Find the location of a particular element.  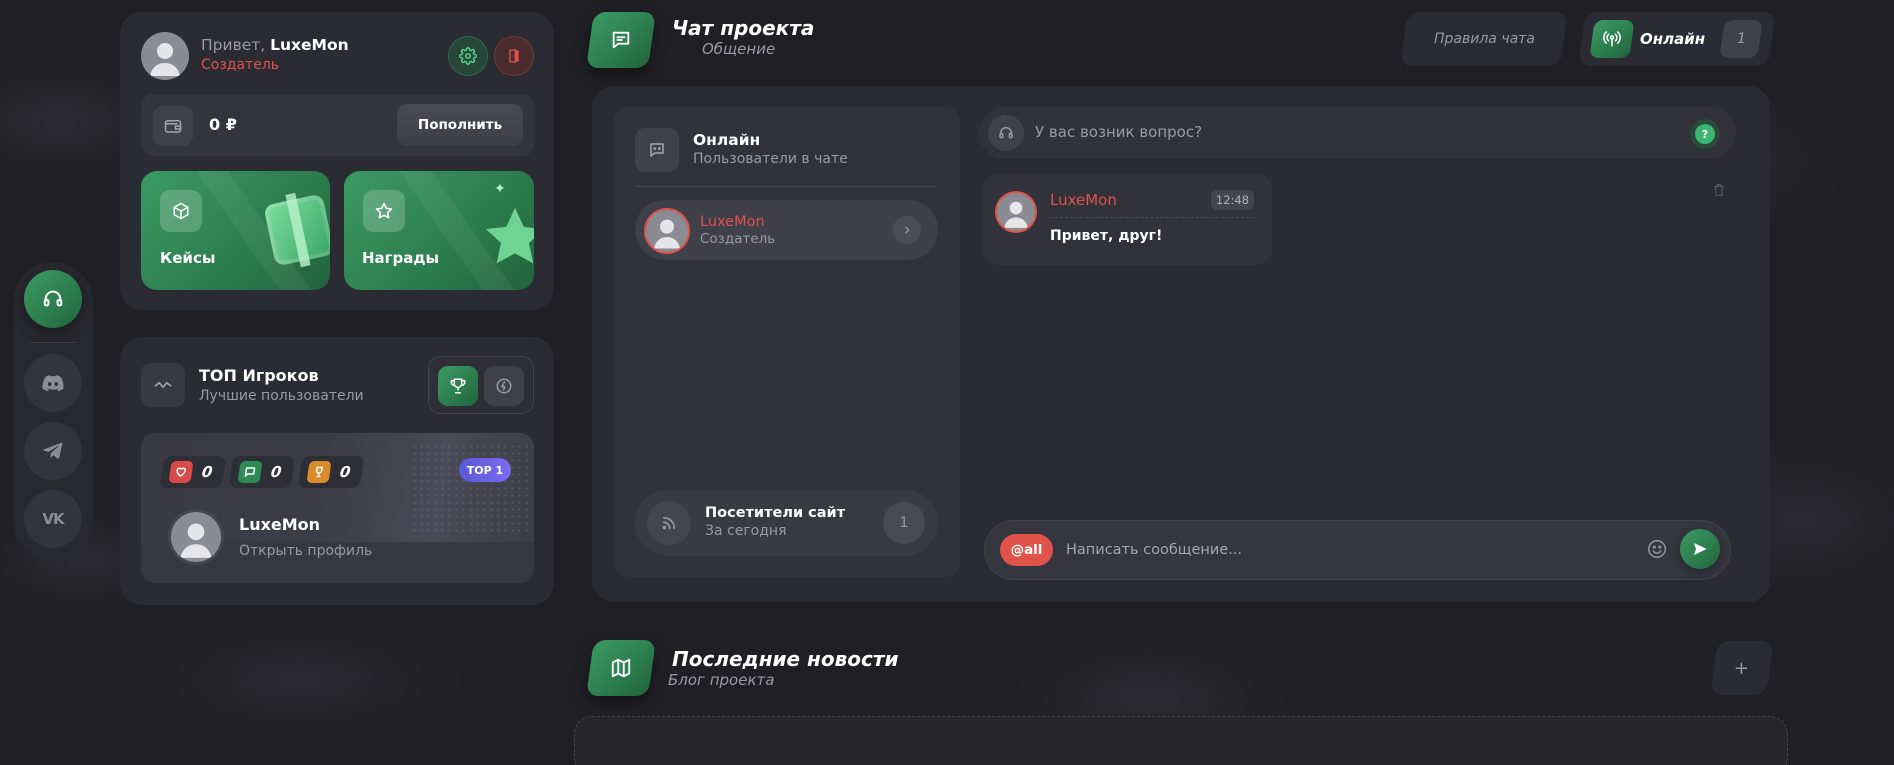

rewards-icon-box is located at coordinates (384, 211).